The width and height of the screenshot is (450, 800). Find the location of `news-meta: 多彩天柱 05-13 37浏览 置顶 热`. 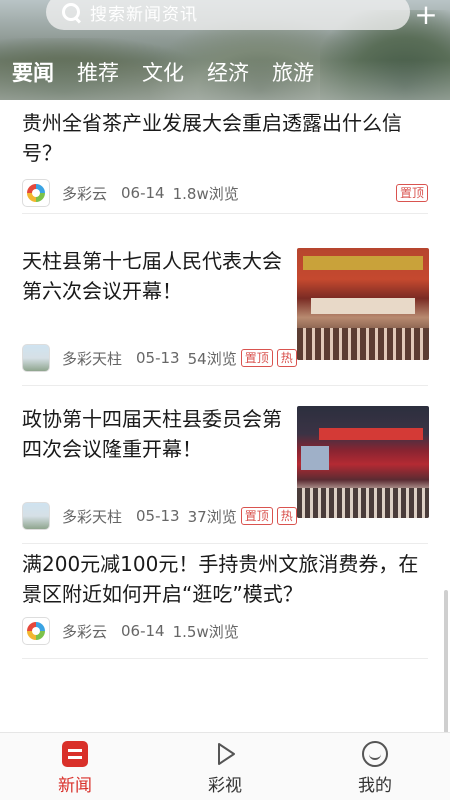

news-meta: 多彩天柱 05-13 37浏览 置顶 热 is located at coordinates (159, 516).